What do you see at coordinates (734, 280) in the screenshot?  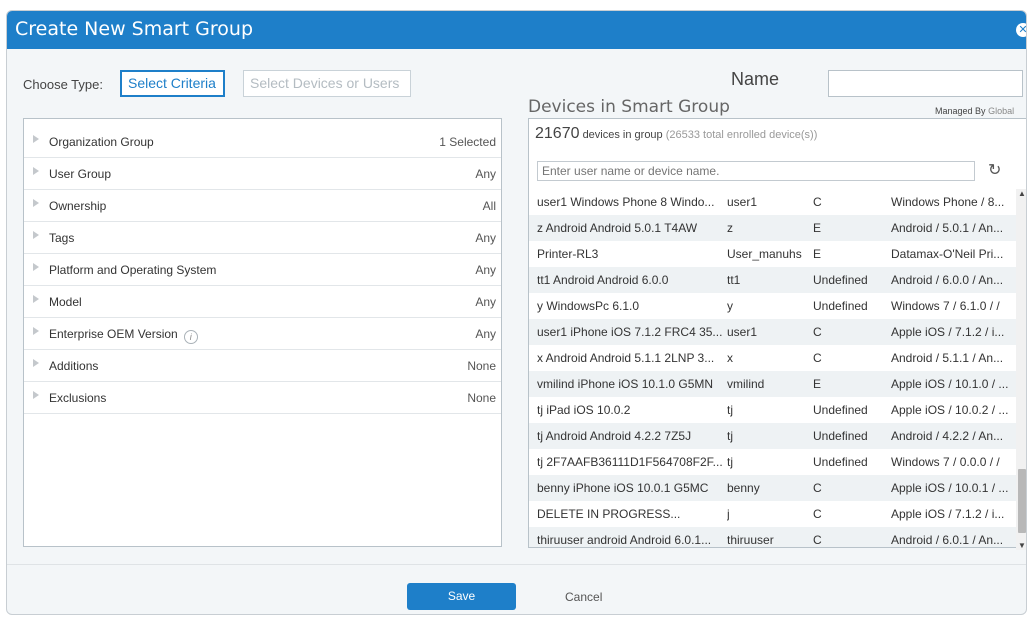 I see `device-user: tt1` at bounding box center [734, 280].